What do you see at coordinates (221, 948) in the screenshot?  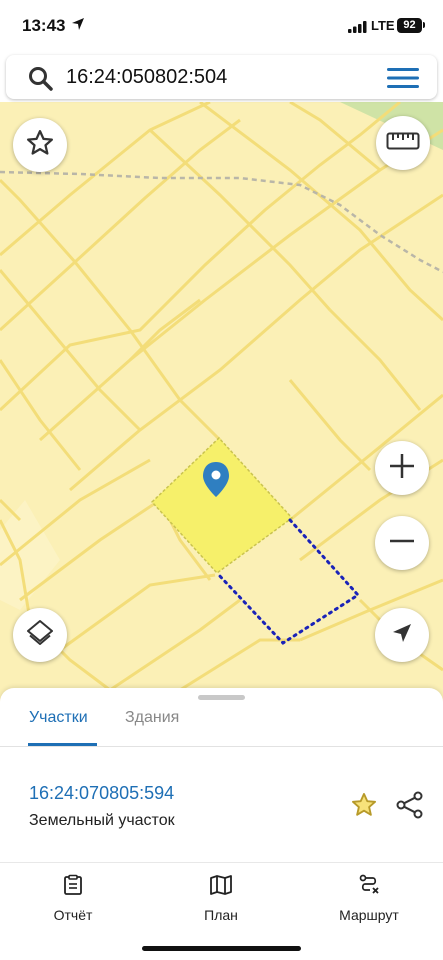 I see `home-indicator` at bounding box center [221, 948].